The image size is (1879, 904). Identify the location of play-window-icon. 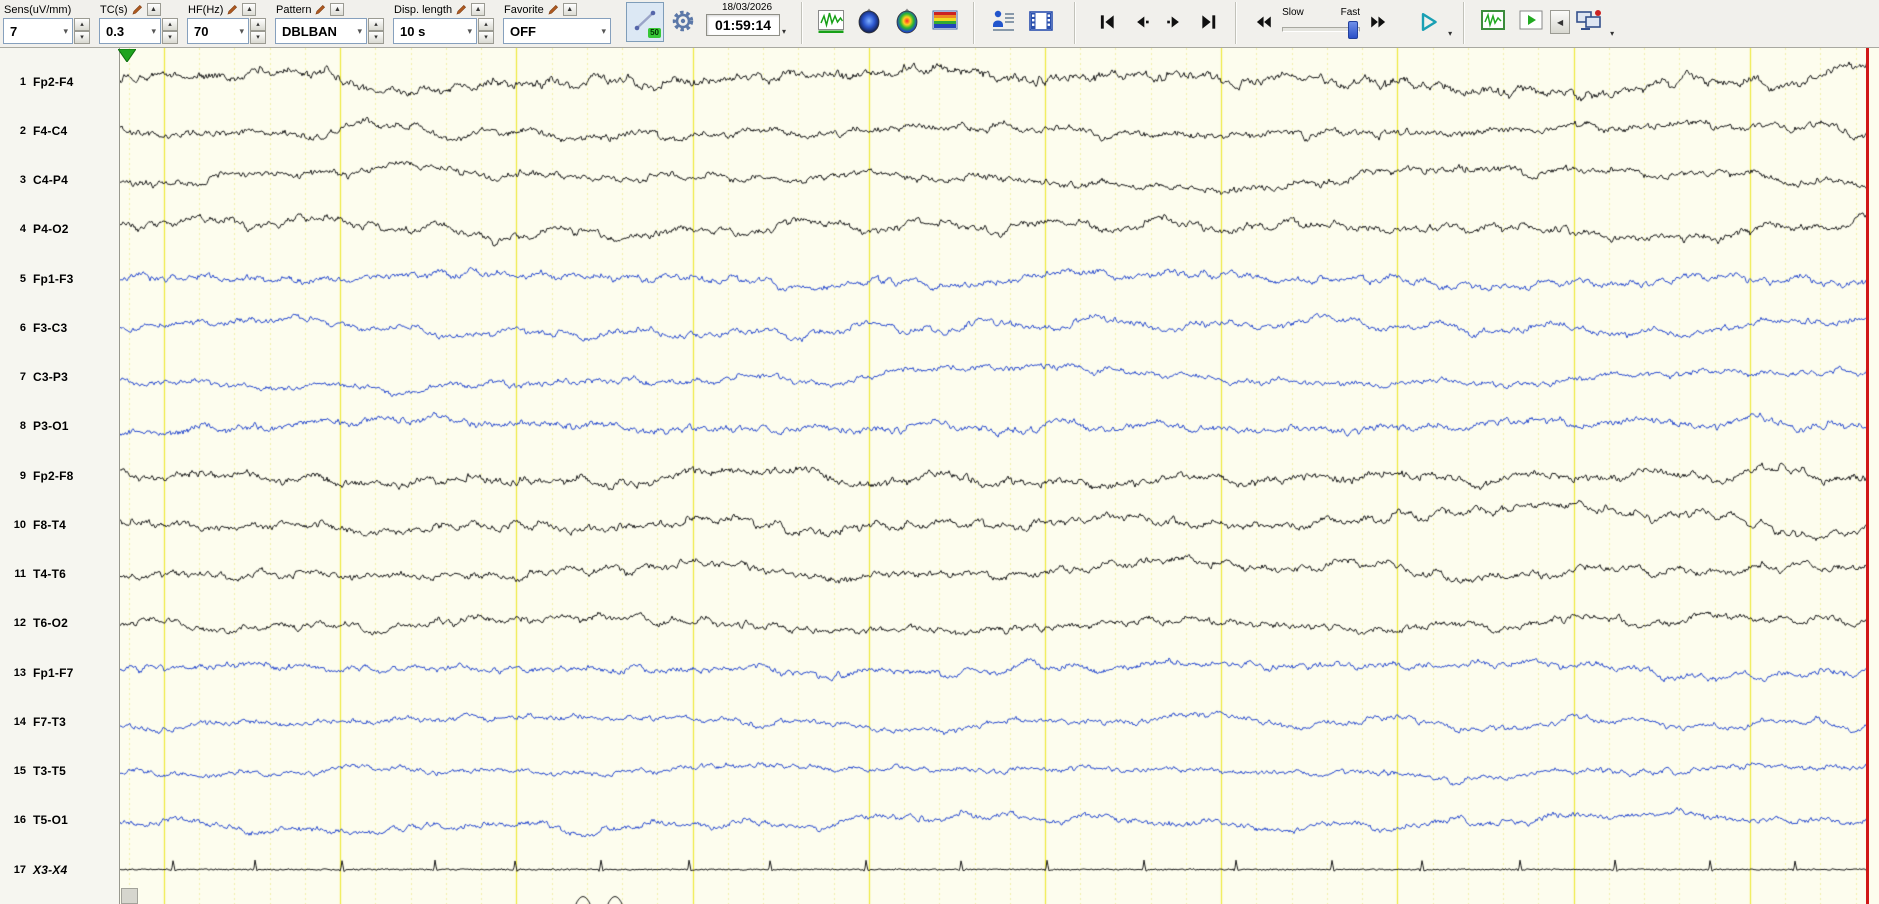
(1531, 22).